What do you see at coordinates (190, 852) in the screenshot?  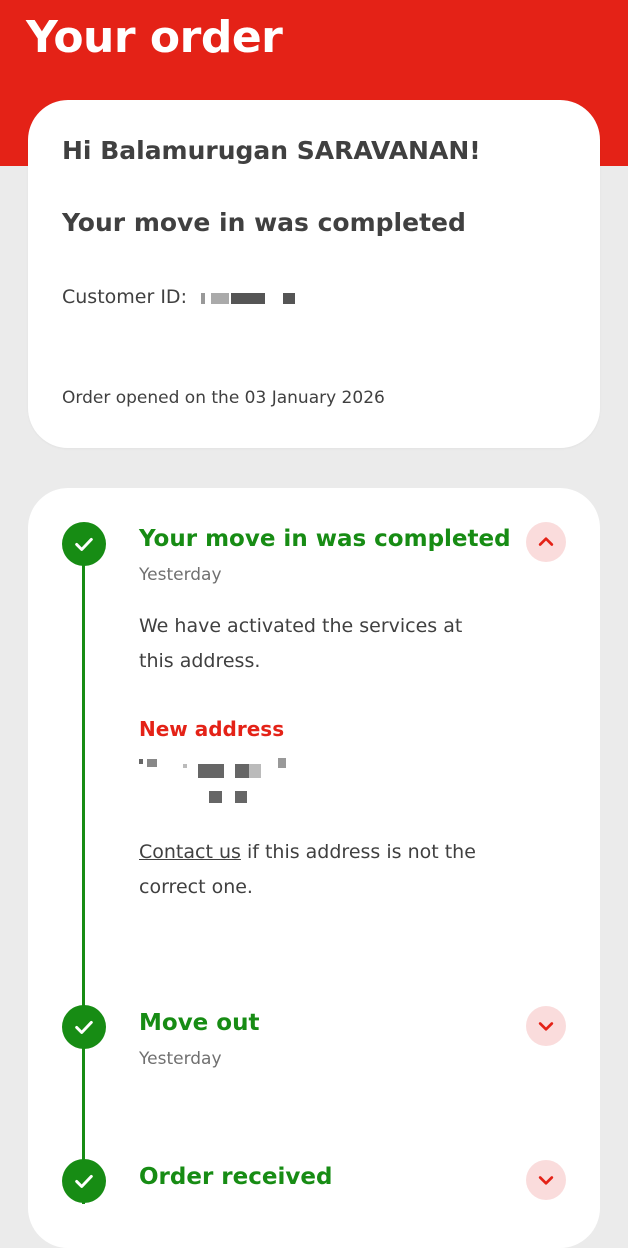 I see `contact-us-link: Contact us` at bounding box center [190, 852].